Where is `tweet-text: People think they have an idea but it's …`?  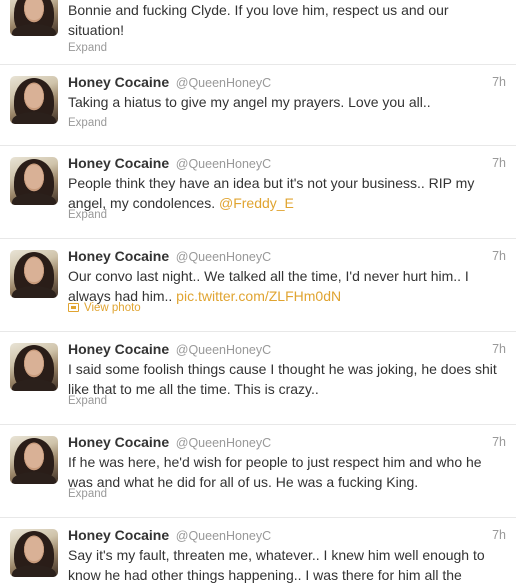
tweet-text: People think they have an idea but it's … is located at coordinates (271, 193).